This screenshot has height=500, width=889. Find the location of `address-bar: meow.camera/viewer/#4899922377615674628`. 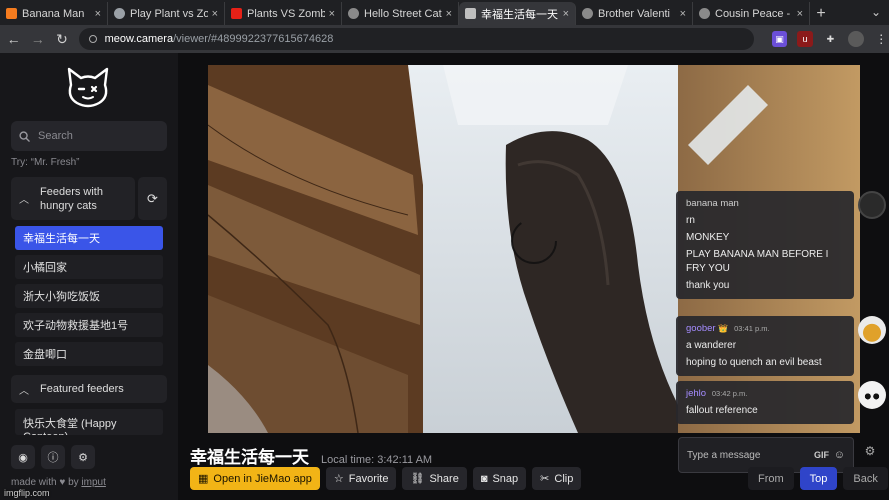

address-bar: meow.camera/viewer/#4899922377615674628 is located at coordinates (416, 39).